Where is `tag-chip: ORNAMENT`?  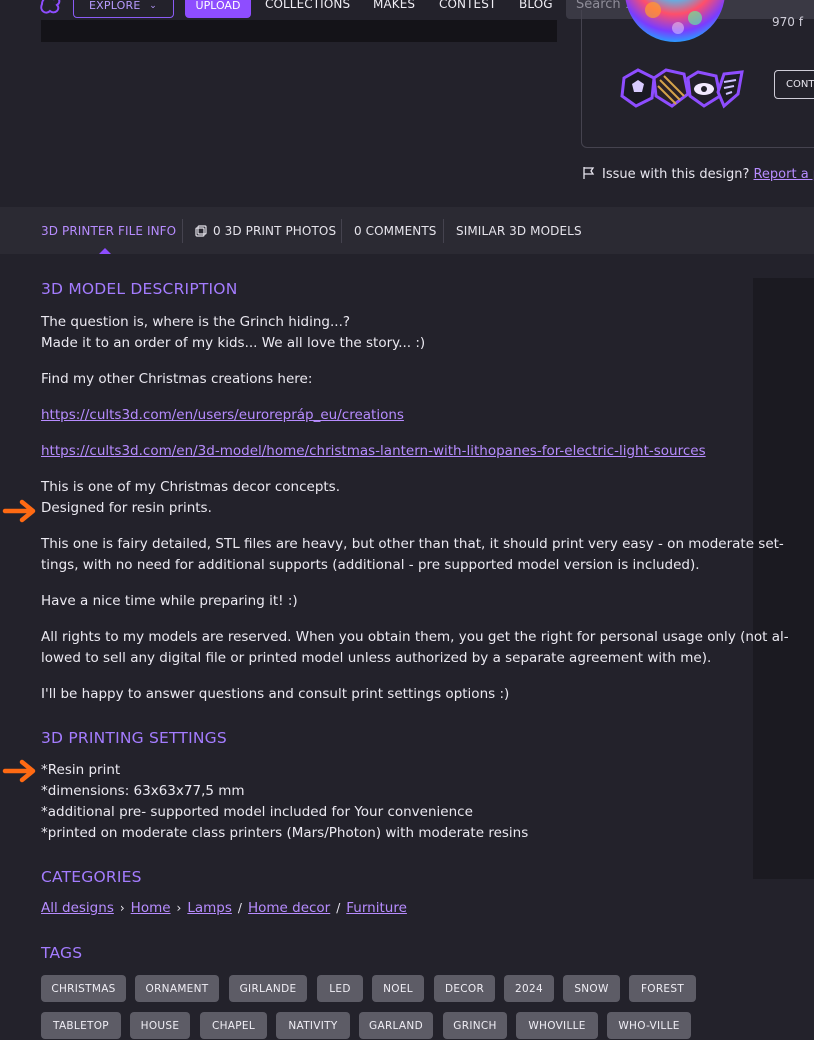 tag-chip: ORNAMENT is located at coordinates (177, 988).